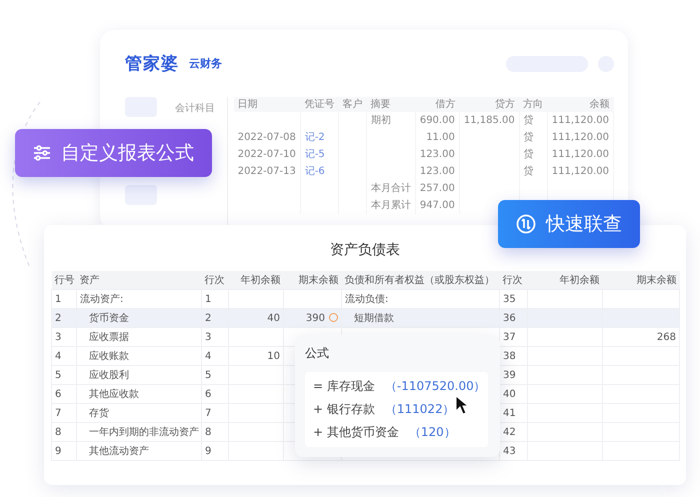  Describe the element at coordinates (319, 171) in the screenshot. I see `voucher-link: 记-6` at that location.